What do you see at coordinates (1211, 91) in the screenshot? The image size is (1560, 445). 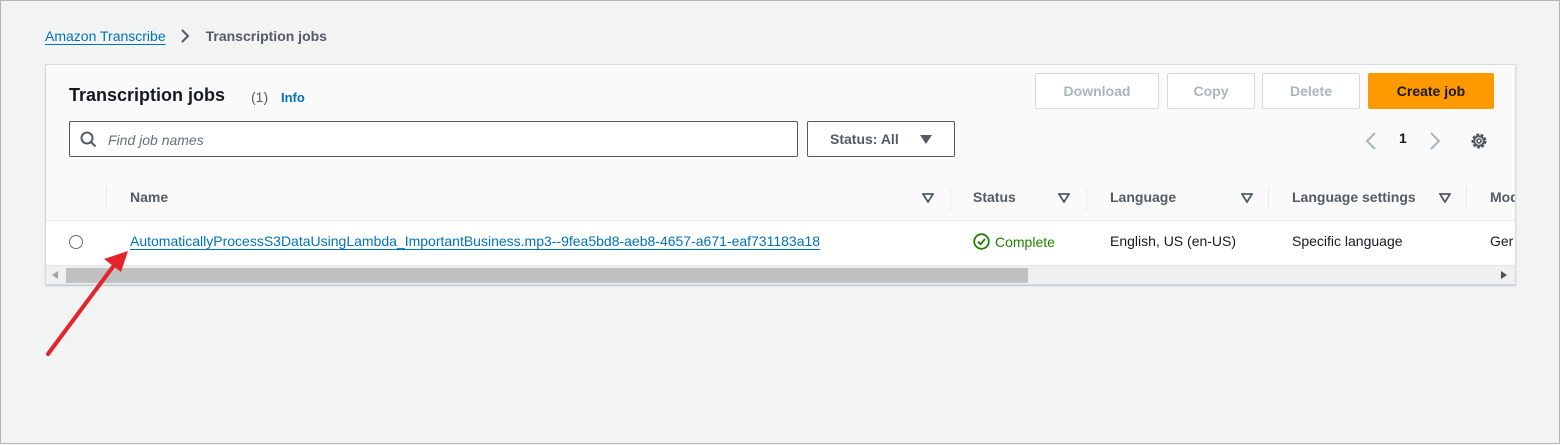 I see `copy-button: Copy` at bounding box center [1211, 91].